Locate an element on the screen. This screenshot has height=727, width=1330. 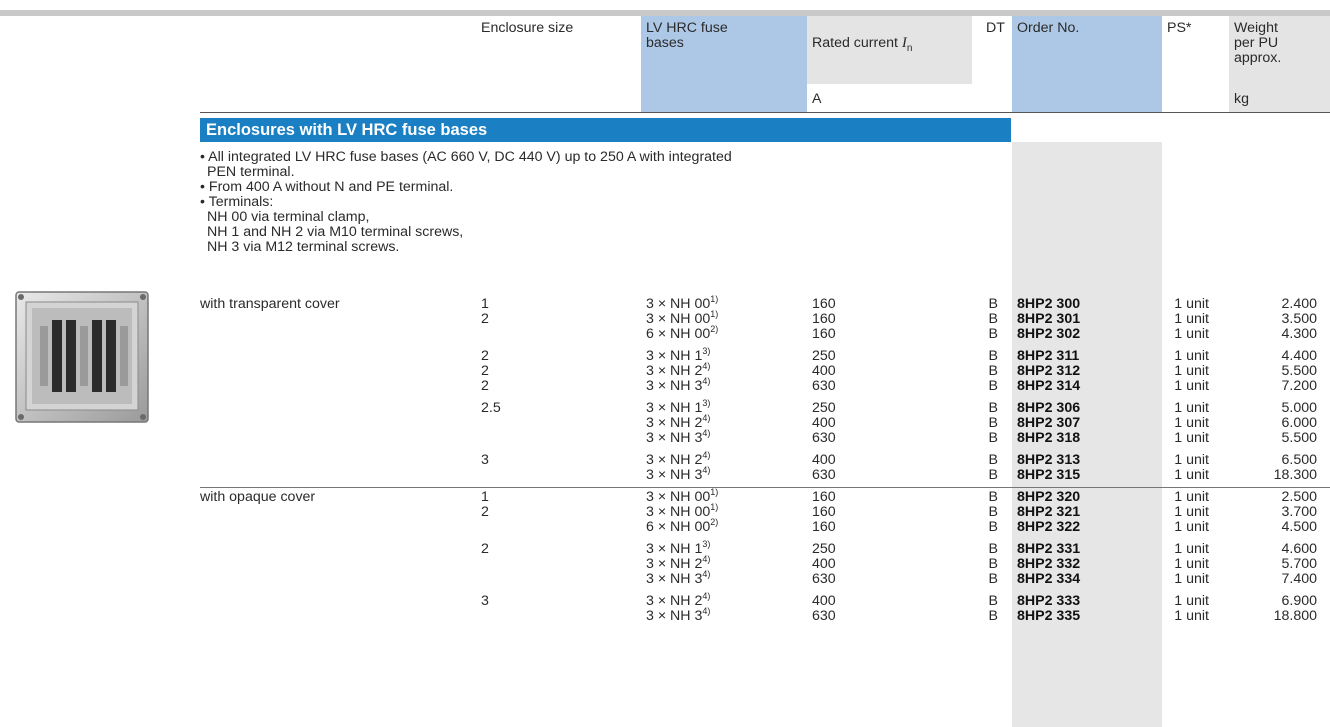
note-line: NH 1 and NH 2 via M10 terminal screws, is located at coordinates (335, 232).